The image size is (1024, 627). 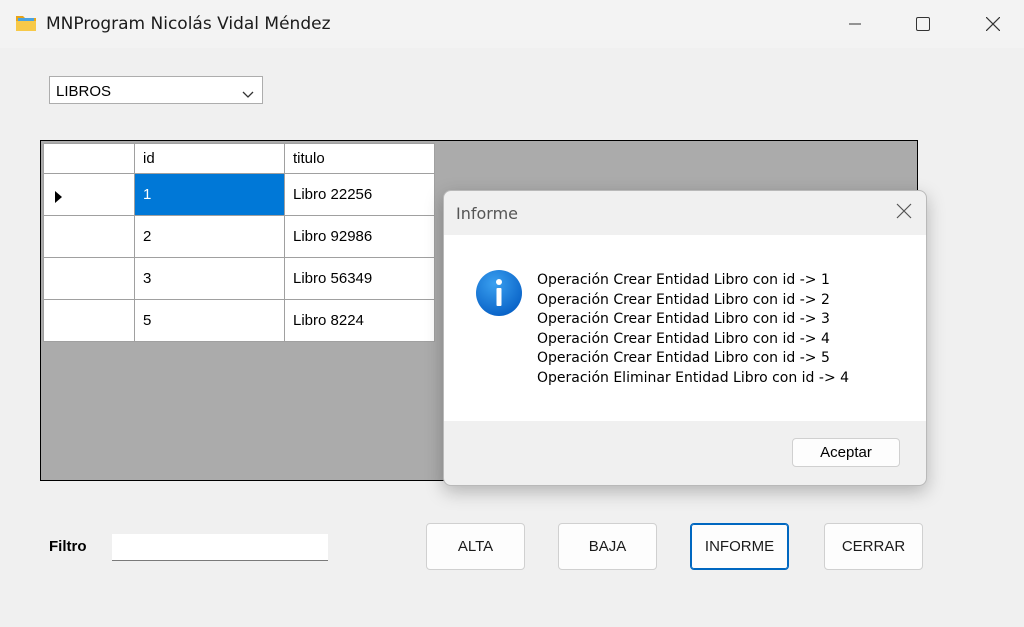 What do you see at coordinates (359, 194) in the screenshot?
I see `cell-titulo: Libro 22256` at bounding box center [359, 194].